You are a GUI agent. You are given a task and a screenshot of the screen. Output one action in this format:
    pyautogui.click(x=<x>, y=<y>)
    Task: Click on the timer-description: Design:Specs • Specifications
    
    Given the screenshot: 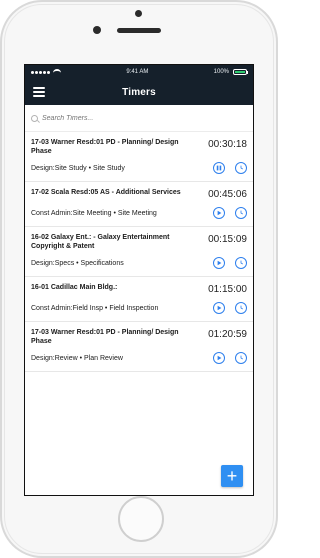 What is the action you would take?
    pyautogui.click(x=77, y=263)
    